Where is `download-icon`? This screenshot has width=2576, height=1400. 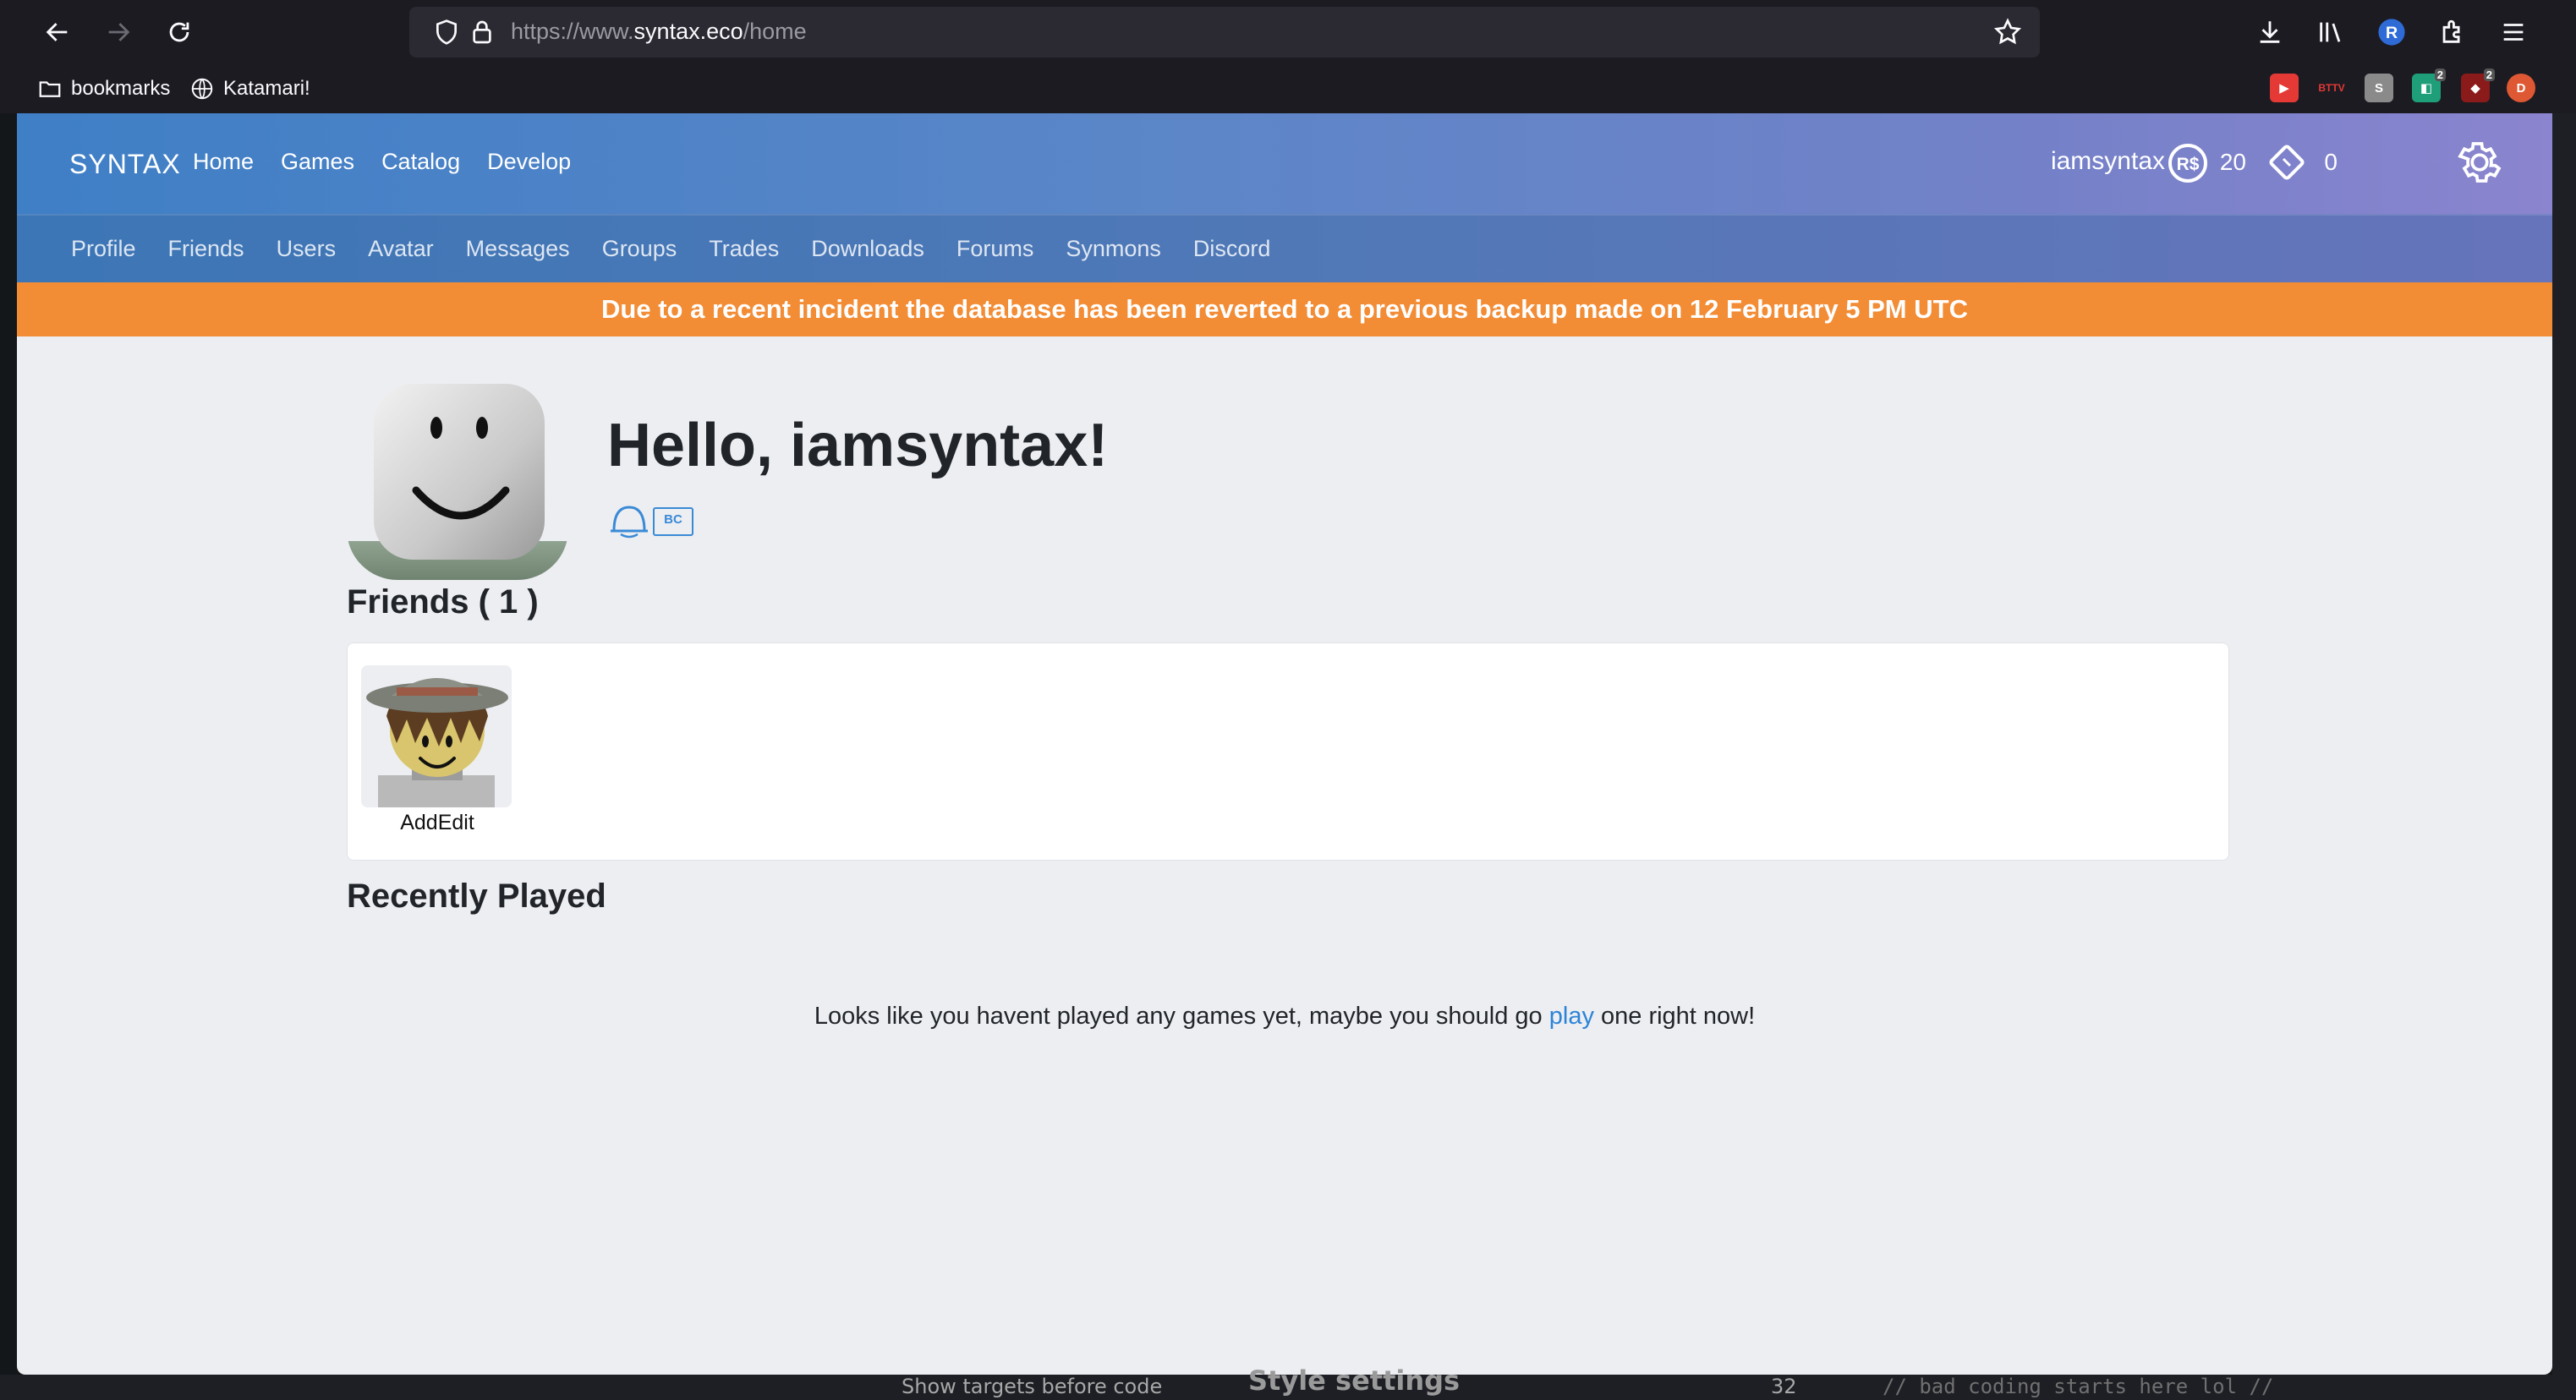
download-icon is located at coordinates (2270, 32).